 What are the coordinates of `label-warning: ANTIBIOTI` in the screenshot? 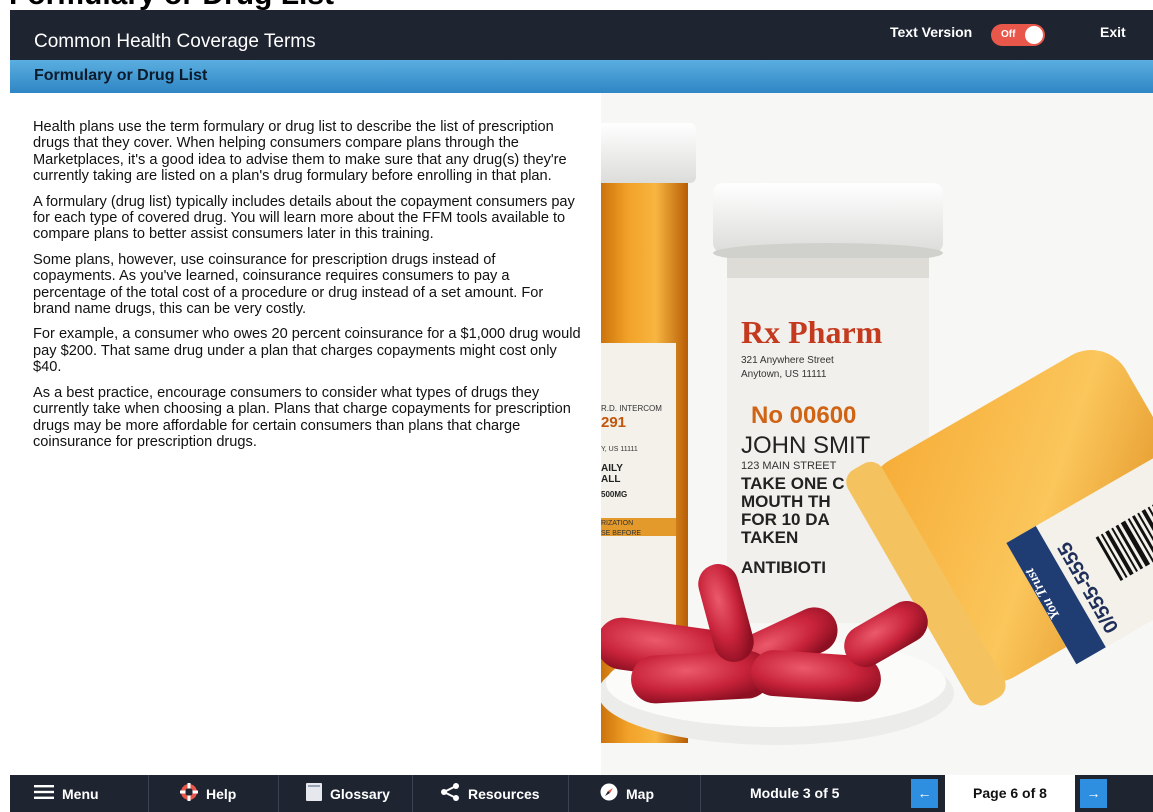 It's located at (783, 567).